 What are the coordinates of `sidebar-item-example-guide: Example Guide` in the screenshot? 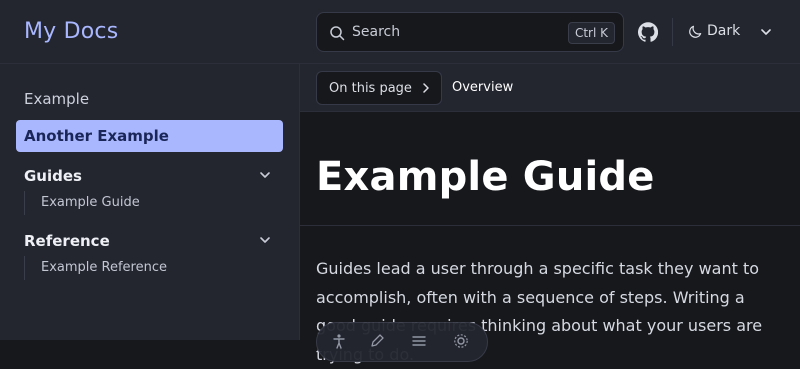 It's located at (90, 202).